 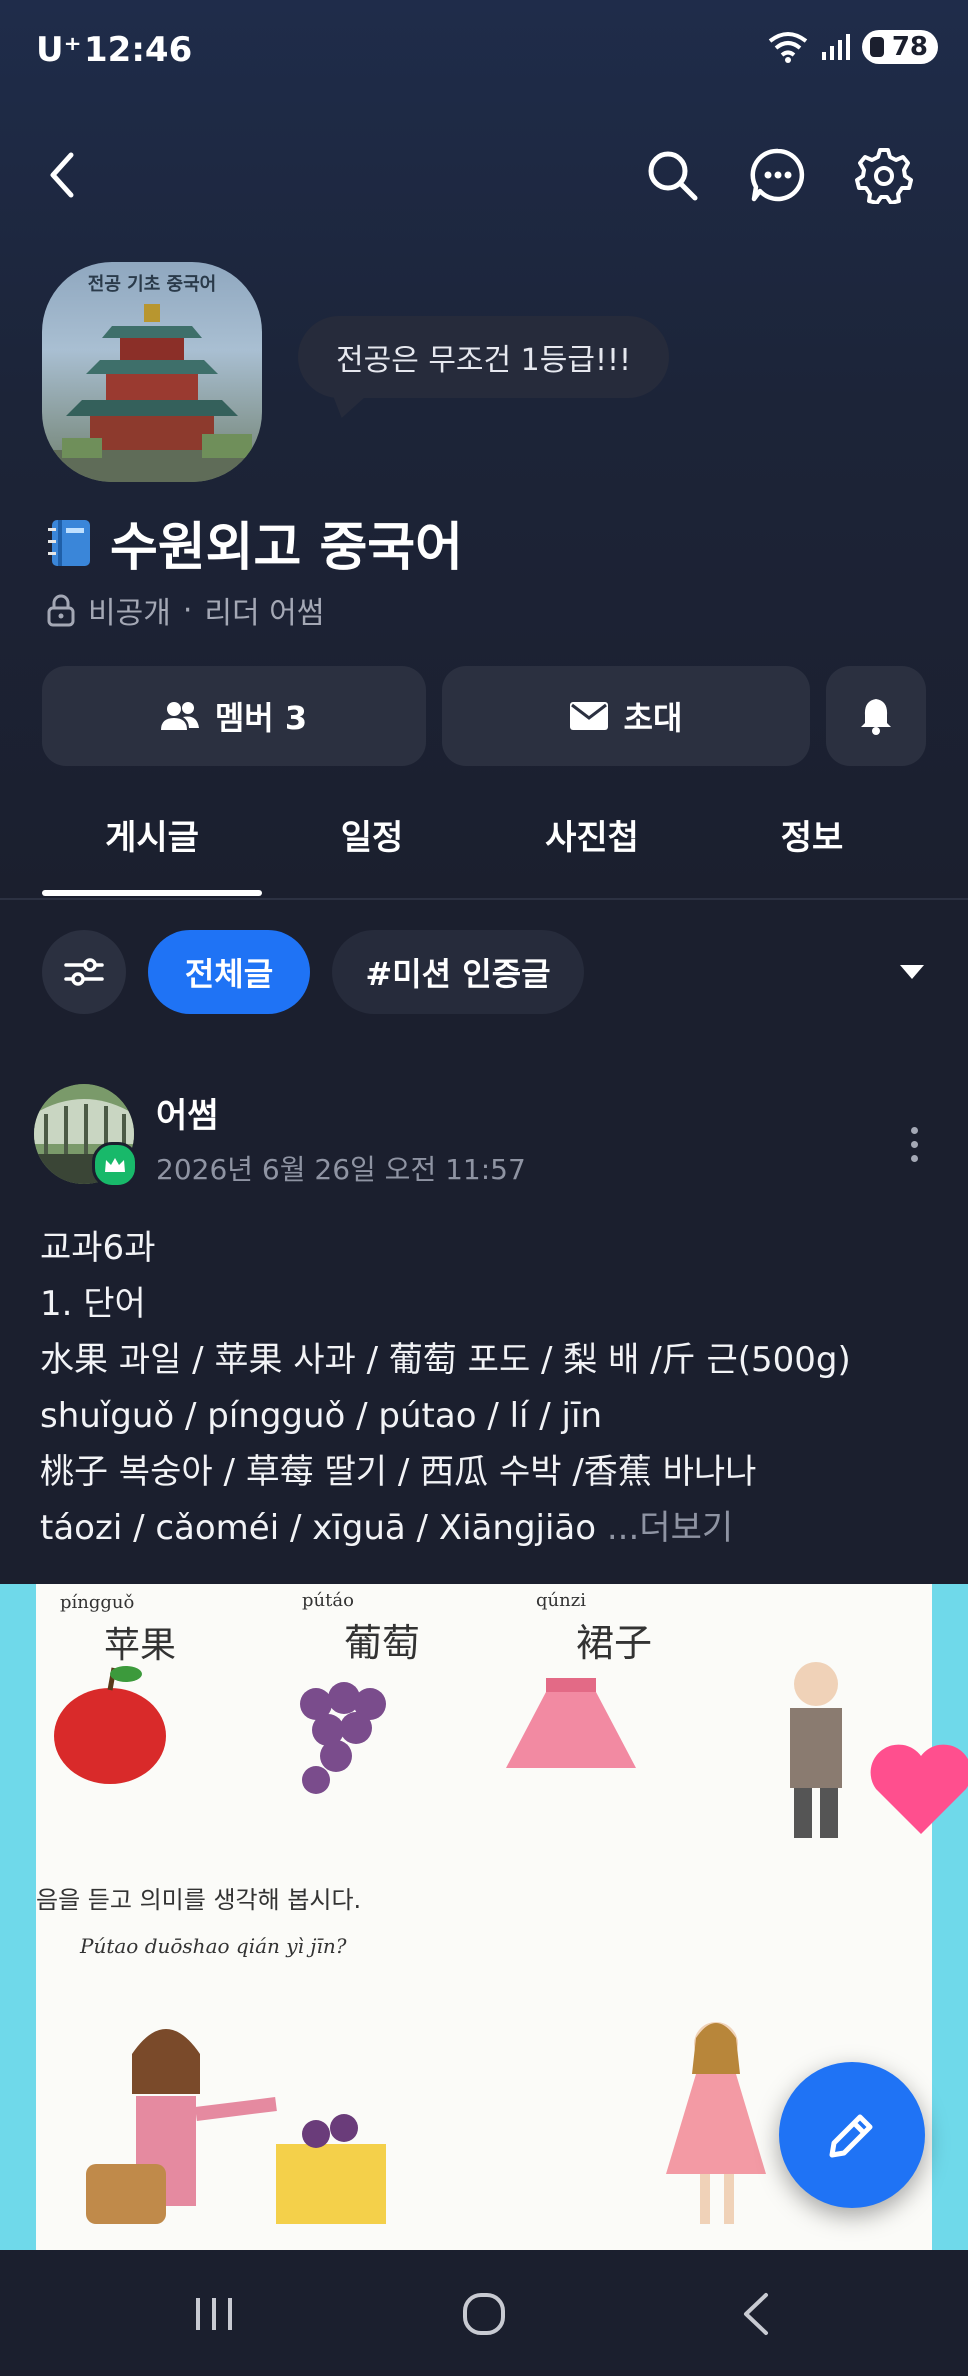 What do you see at coordinates (236, 2126) in the screenshot?
I see `shopkeeper-drawing` at bounding box center [236, 2126].